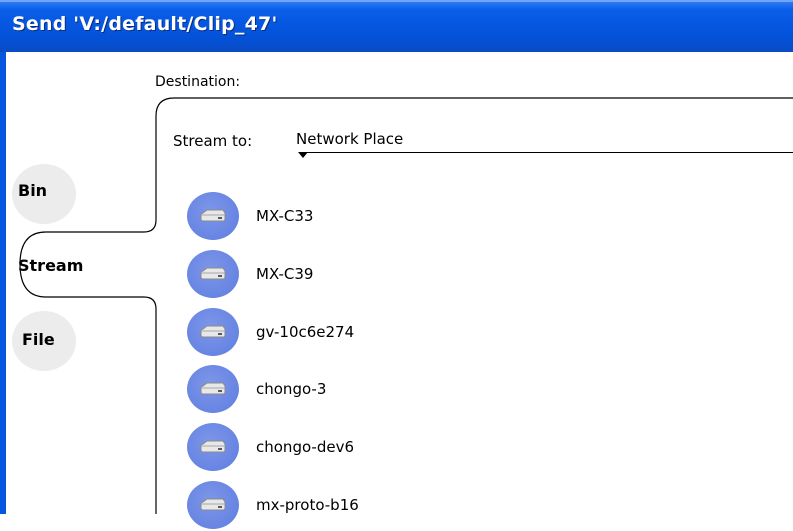 The height and width of the screenshot is (531, 793). What do you see at coordinates (387, 506) in the screenshot?
I see `list-item: mx-proto-b16` at bounding box center [387, 506].